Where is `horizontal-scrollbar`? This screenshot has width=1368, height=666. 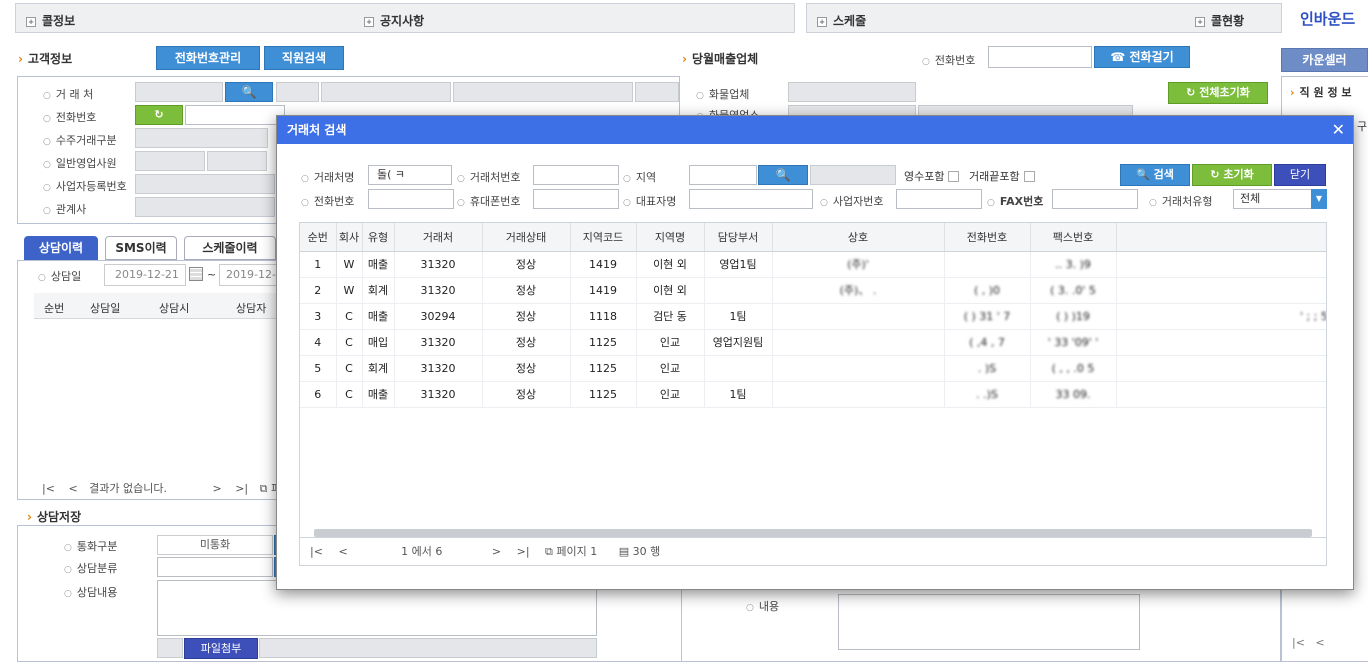 horizontal-scrollbar is located at coordinates (813, 533).